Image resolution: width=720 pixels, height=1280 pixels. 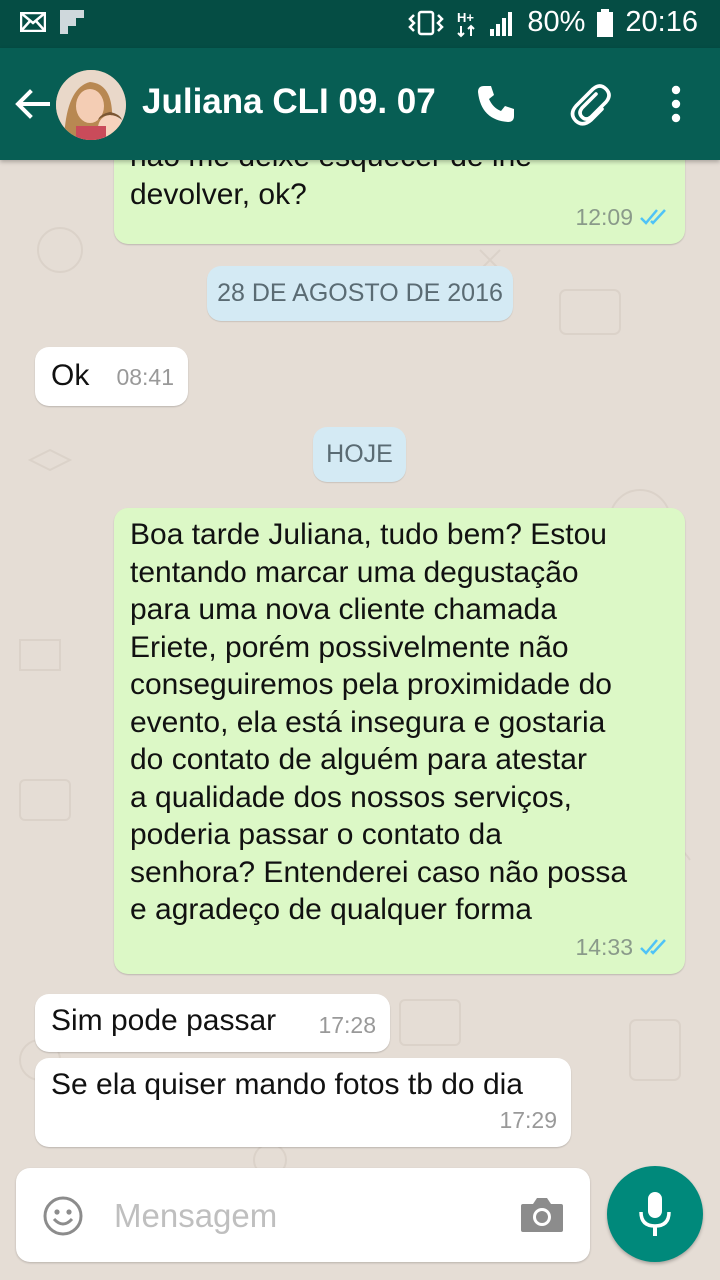 I want to click on battery-percent: 80%, so click(x=556, y=22).